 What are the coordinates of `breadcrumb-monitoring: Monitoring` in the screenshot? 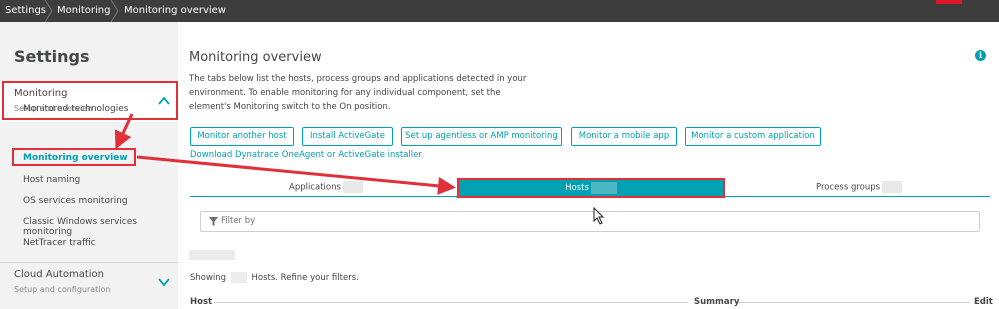 It's located at (83, 11).